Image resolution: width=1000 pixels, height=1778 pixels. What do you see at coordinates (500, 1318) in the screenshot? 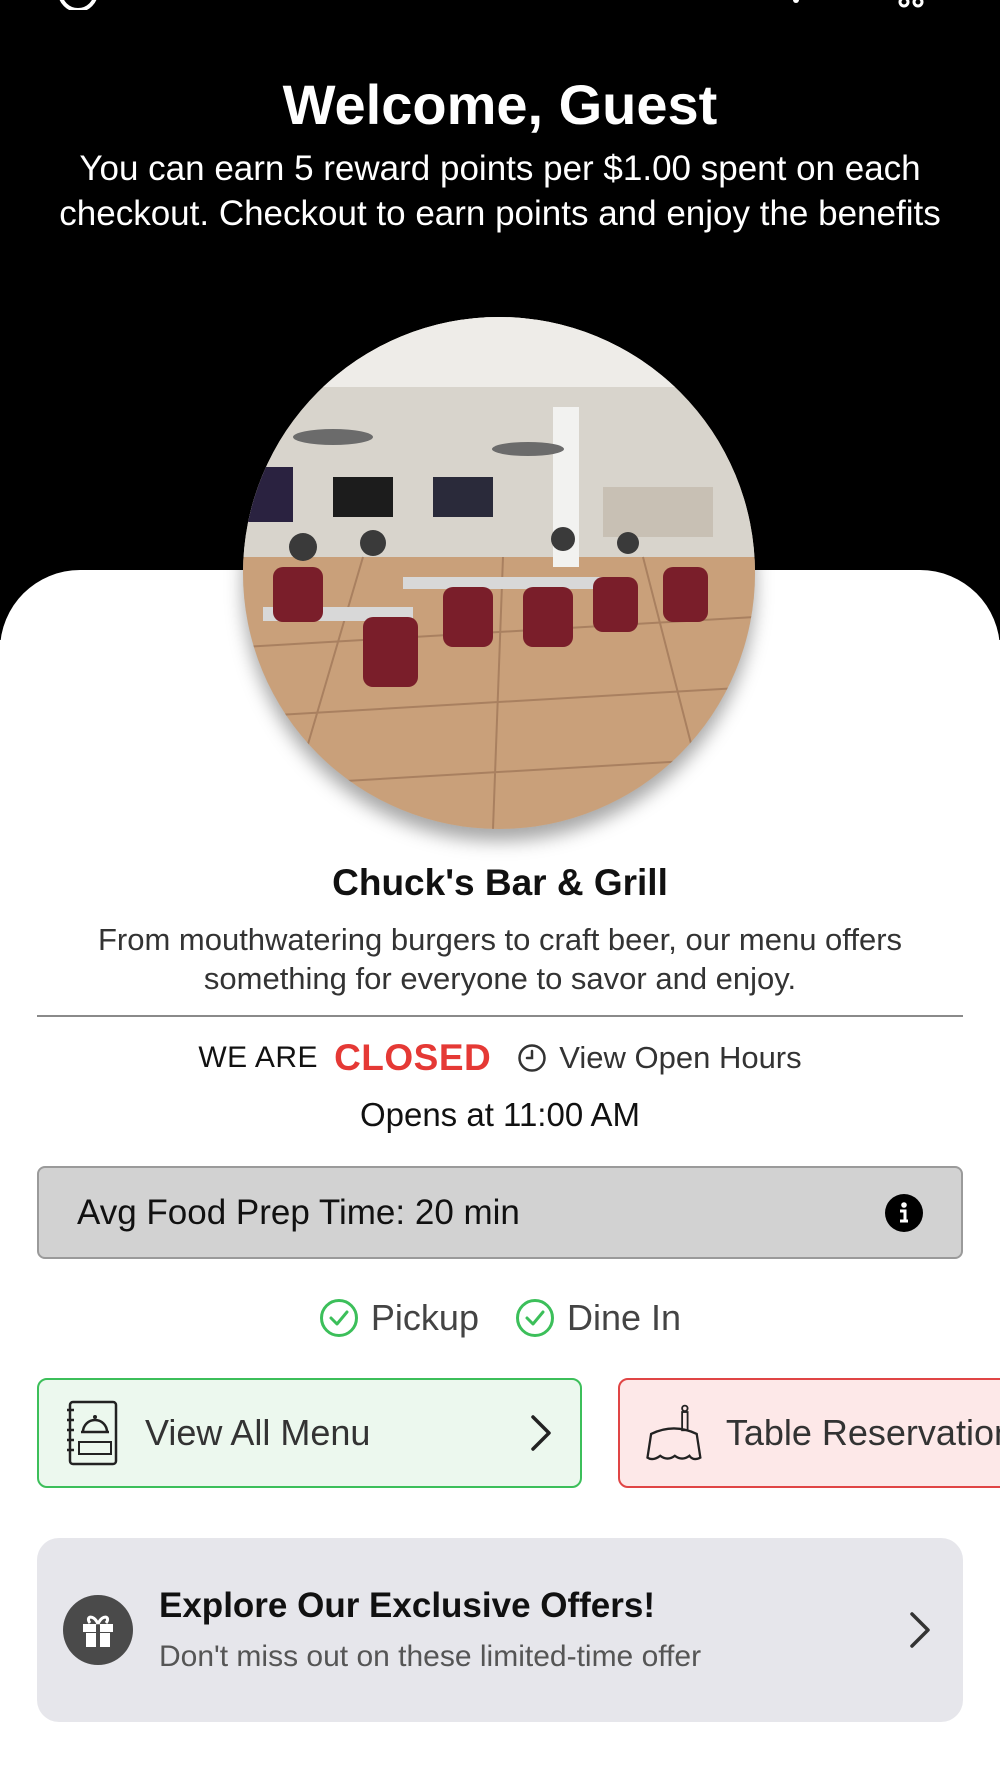
I see `service-options: Pickup Dine In` at bounding box center [500, 1318].